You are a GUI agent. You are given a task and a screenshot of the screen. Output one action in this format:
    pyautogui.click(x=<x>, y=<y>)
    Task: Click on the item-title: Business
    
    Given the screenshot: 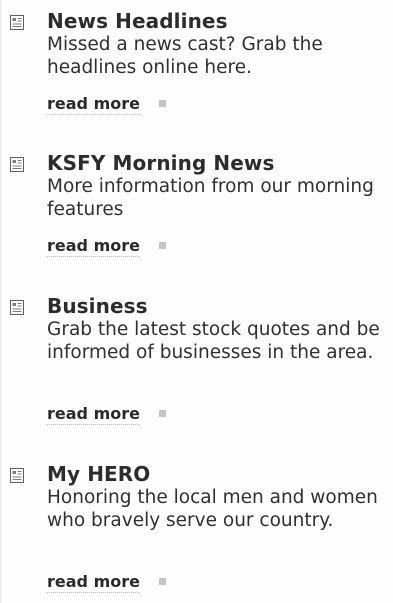 What is the action you would take?
    pyautogui.click(x=97, y=306)
    